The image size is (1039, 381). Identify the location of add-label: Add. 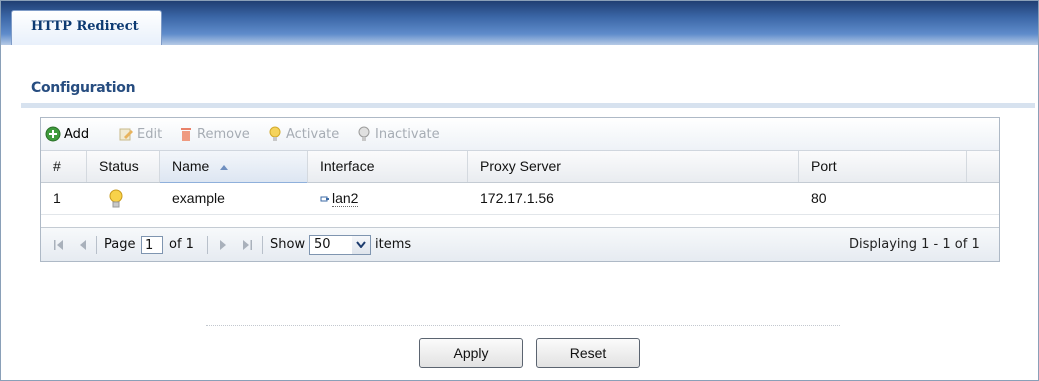
(77, 134).